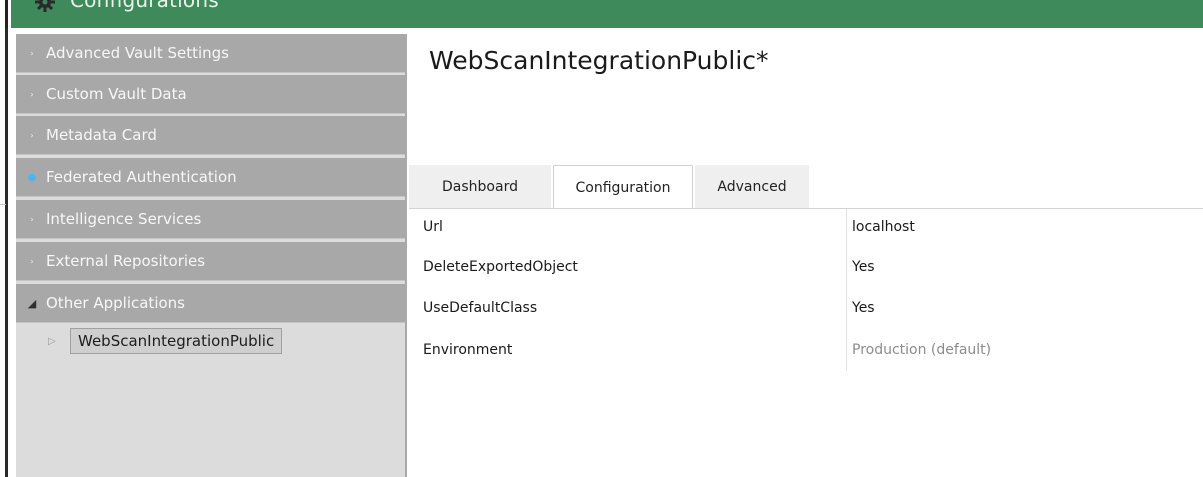 The image size is (1203, 477). Describe the element at coordinates (806, 268) in the screenshot. I see `property-row-deleteexportedobject: DeleteExportedObject Yes` at that location.